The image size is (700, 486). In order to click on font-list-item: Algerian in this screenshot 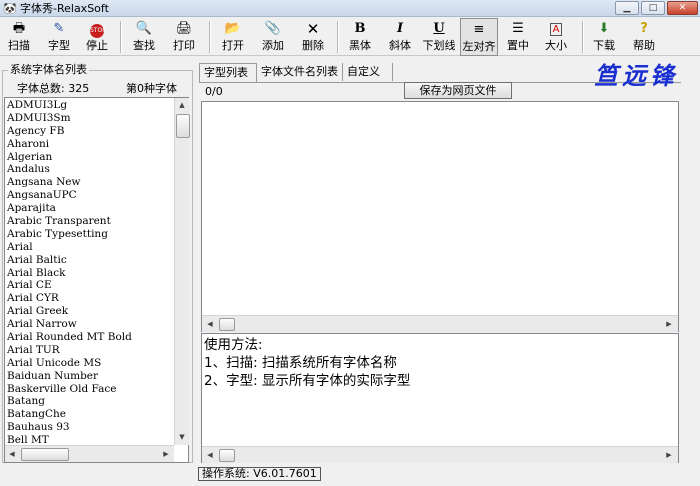, I will do `click(90, 157)`.